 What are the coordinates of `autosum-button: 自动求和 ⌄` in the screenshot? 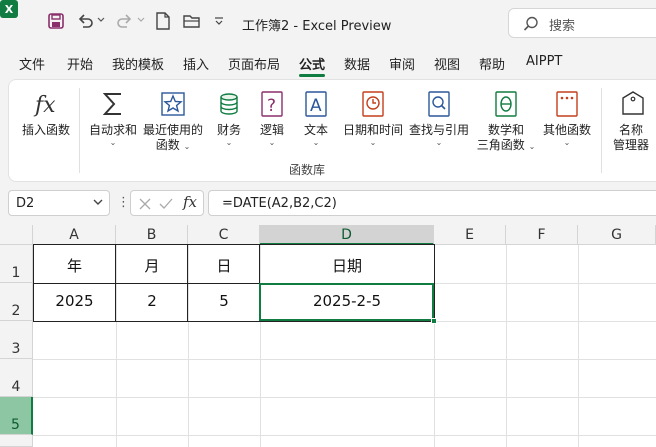 It's located at (113, 118).